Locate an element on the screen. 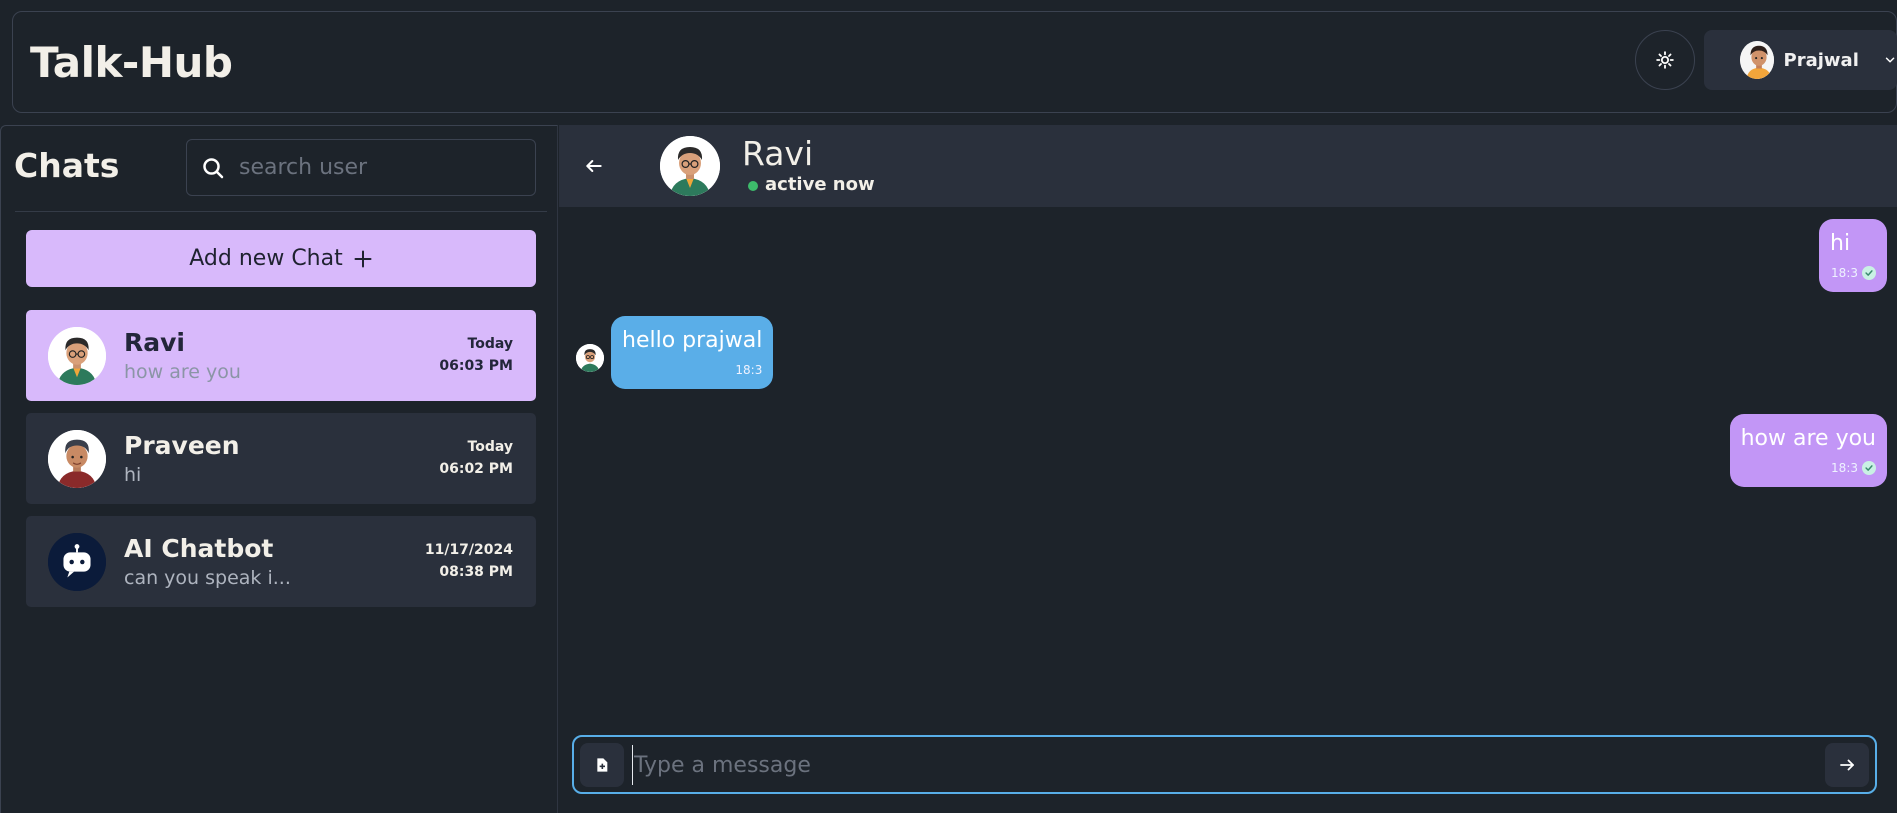 The image size is (1897, 813). message-bubble-incoming: hello prajwal 18:3 is located at coordinates (692, 352).